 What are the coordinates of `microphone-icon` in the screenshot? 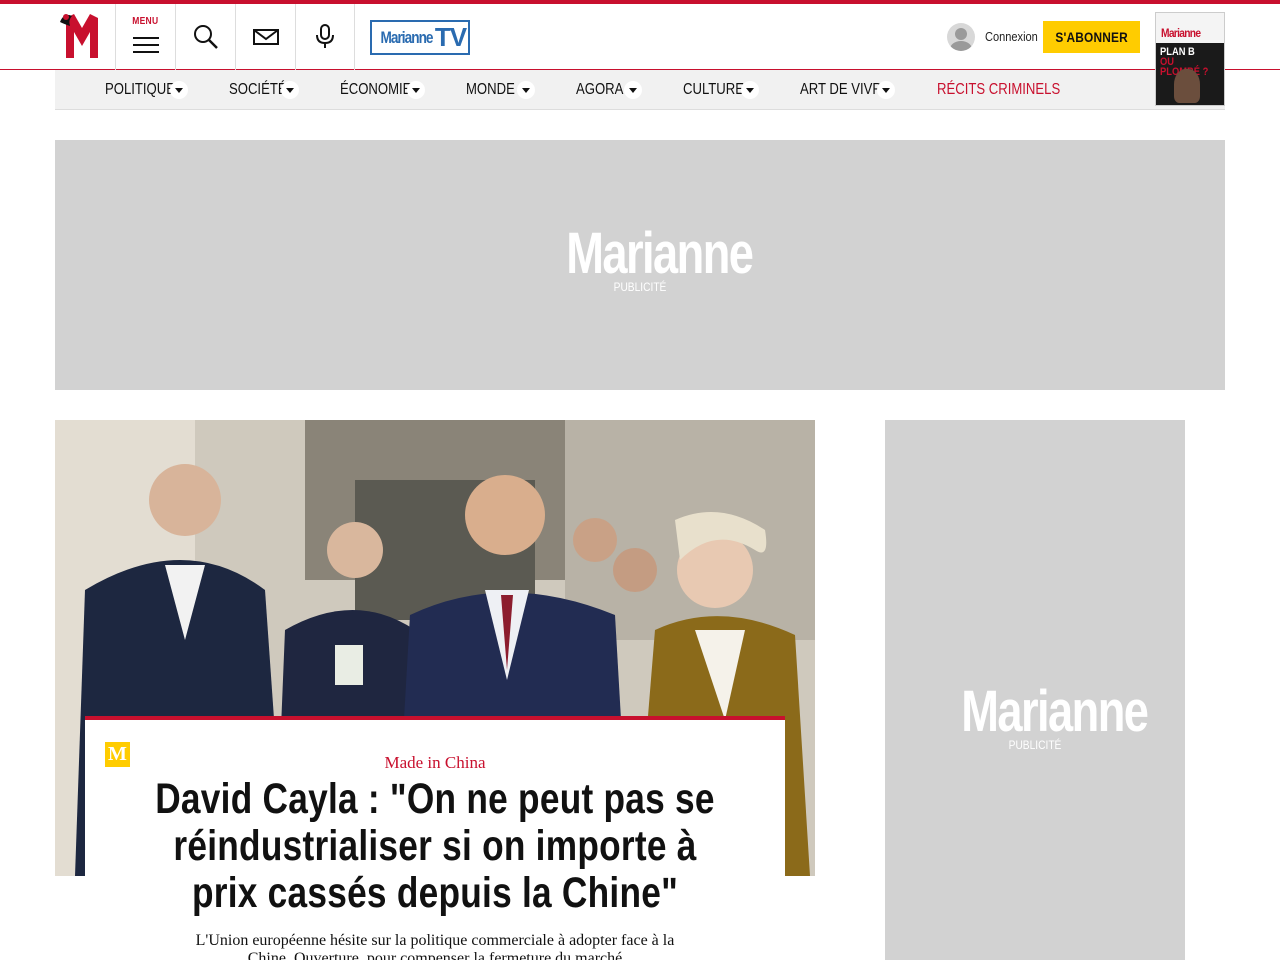 It's located at (325, 36).